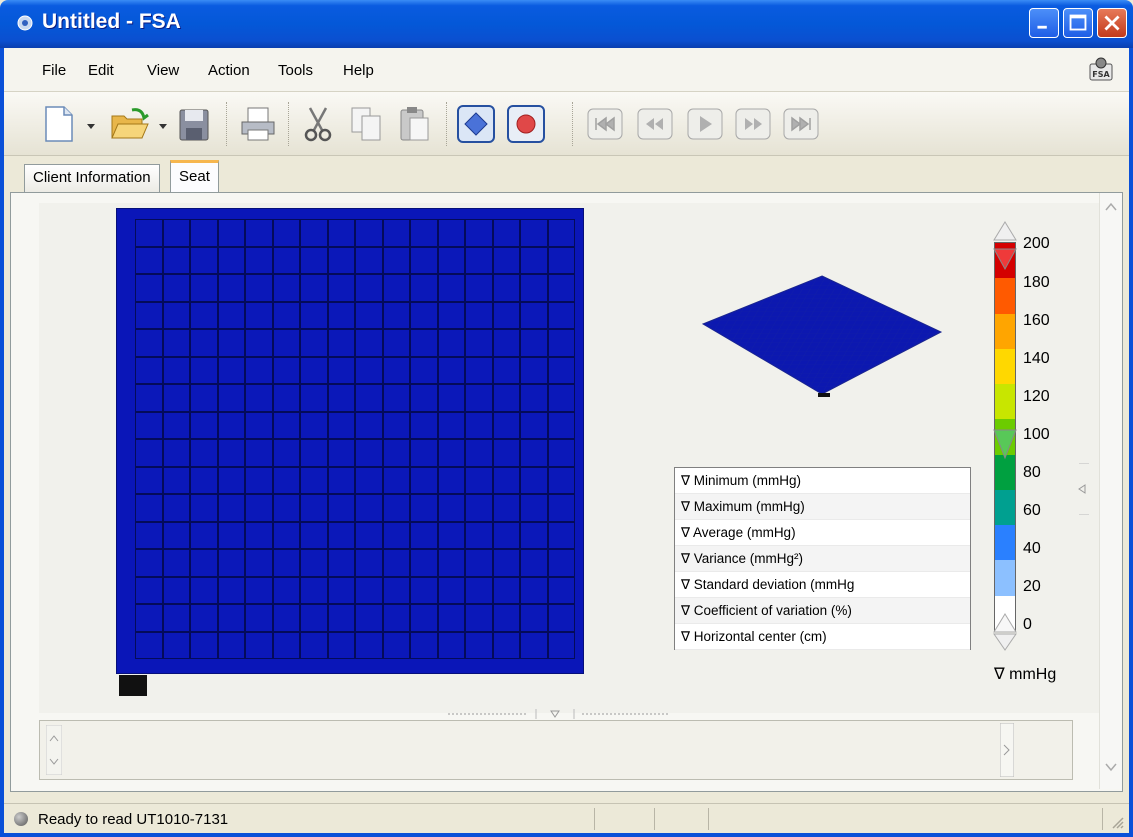  Describe the element at coordinates (1005, 259) in the screenshot. I see `scale-max-handle-icon` at that location.